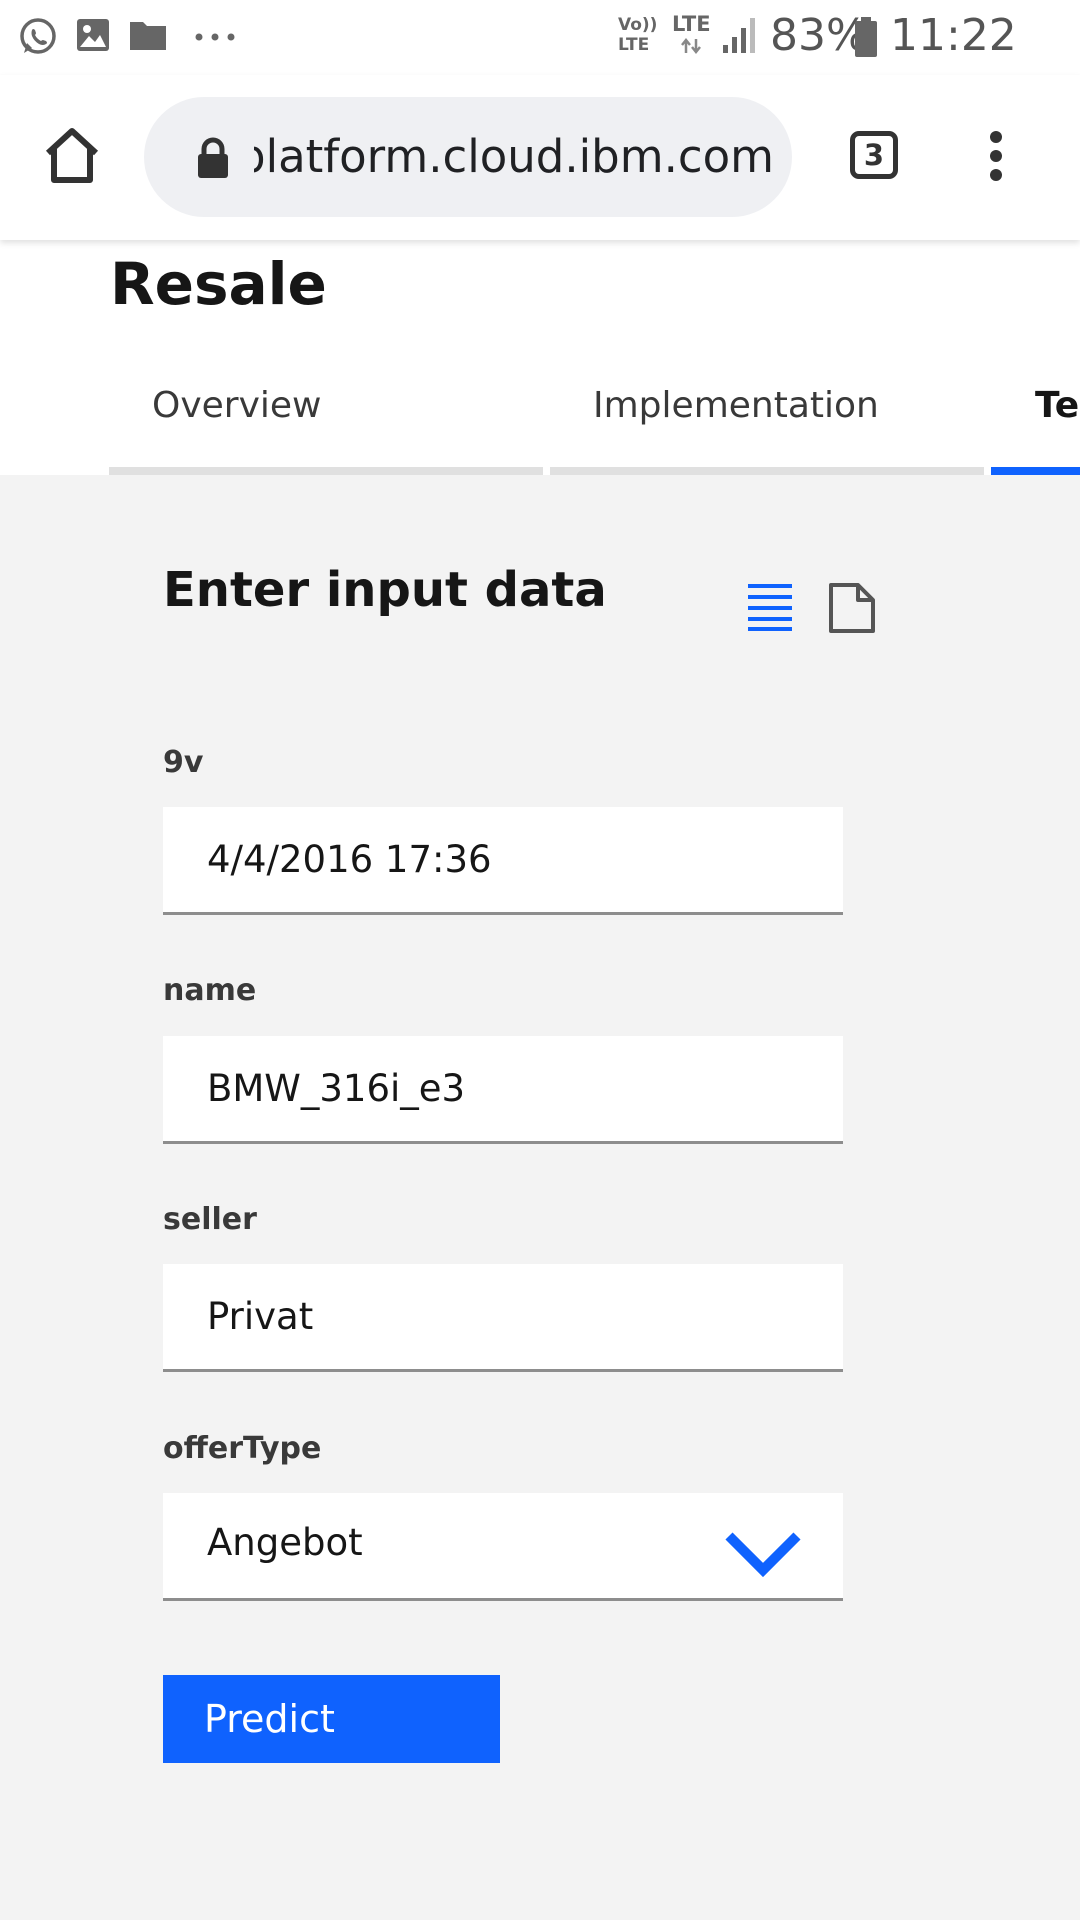 This screenshot has width=1080, height=1920. What do you see at coordinates (210, 1219) in the screenshot?
I see `field-label-seller: seller` at bounding box center [210, 1219].